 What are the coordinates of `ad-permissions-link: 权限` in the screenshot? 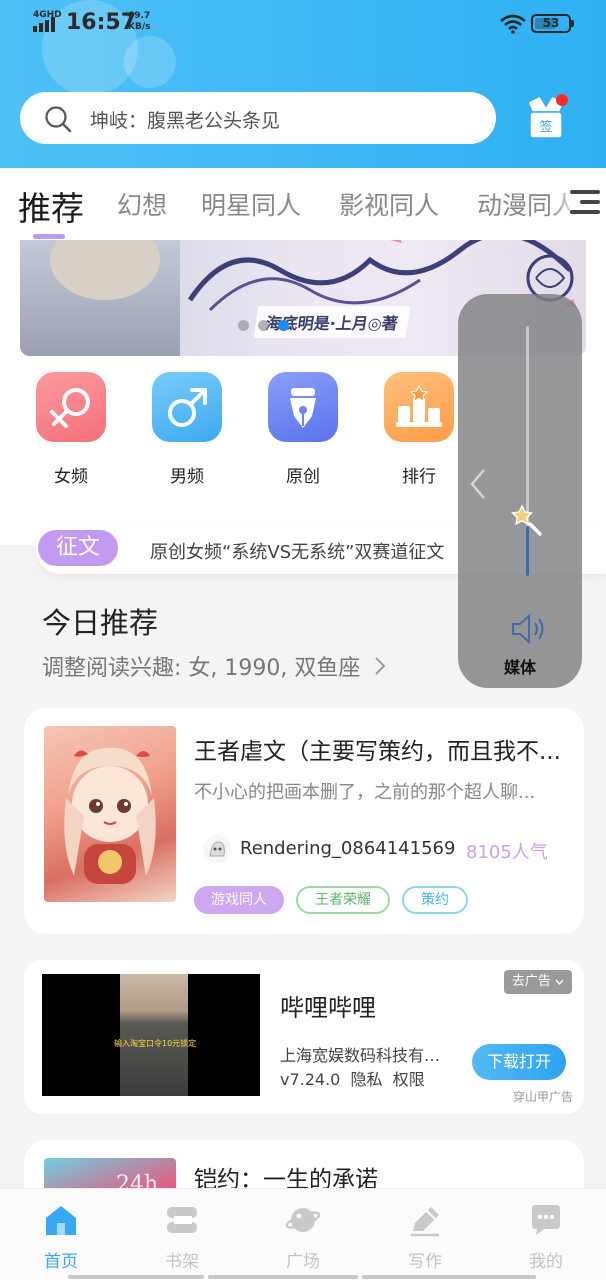 It's located at (409, 1079).